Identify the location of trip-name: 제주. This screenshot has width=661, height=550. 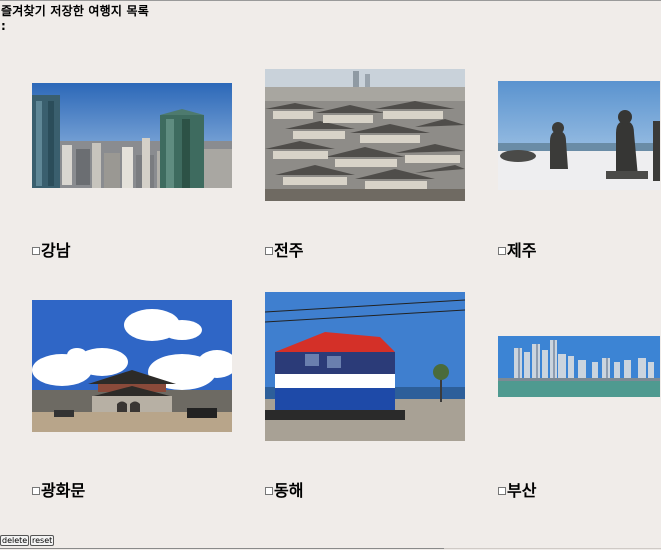
(522, 250).